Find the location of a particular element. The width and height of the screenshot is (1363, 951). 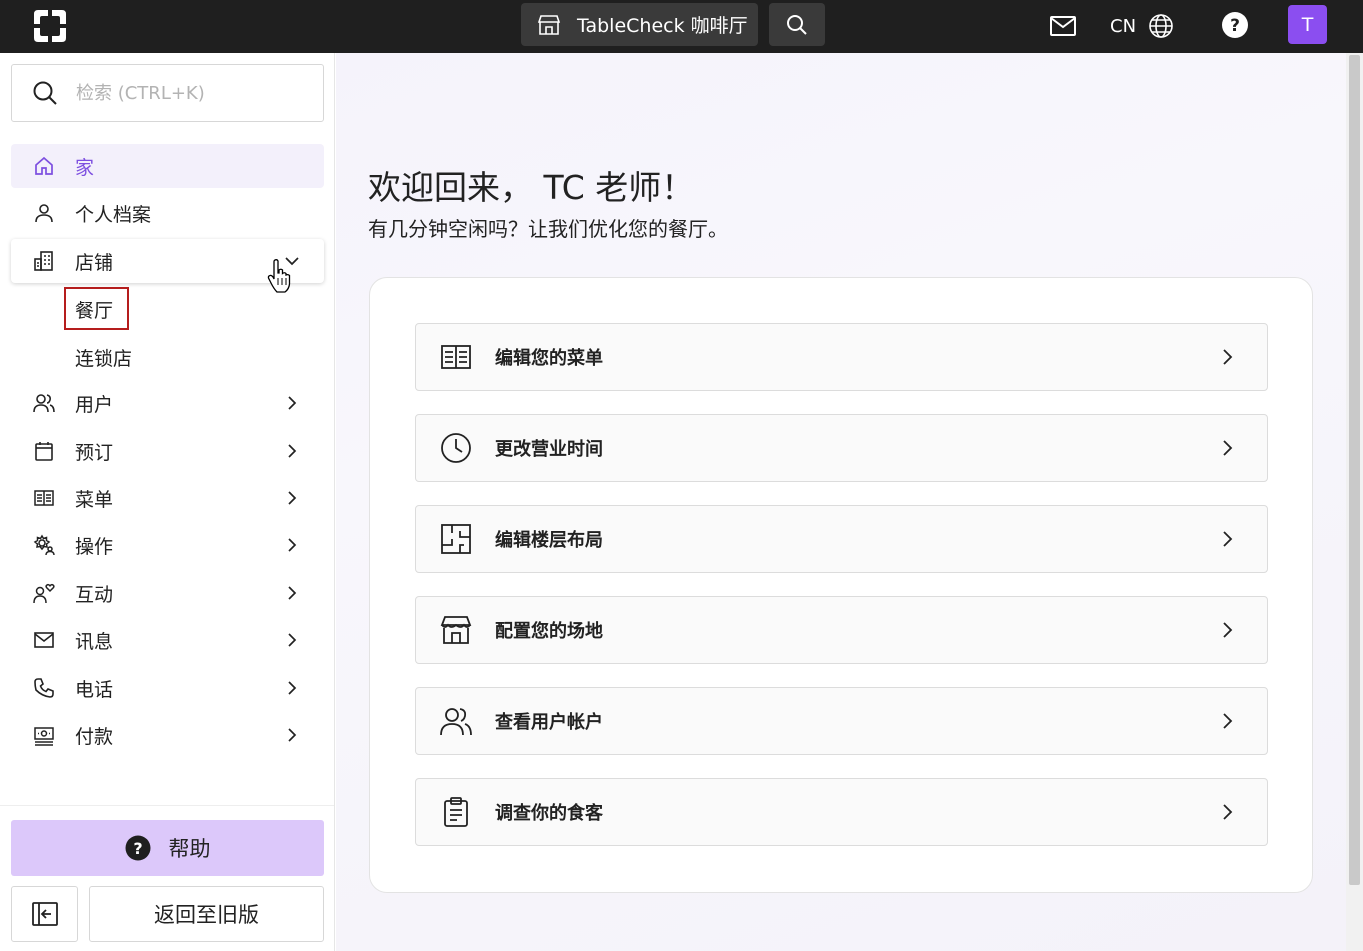

action-survey-diners: 调查你的食客 is located at coordinates (841, 812).